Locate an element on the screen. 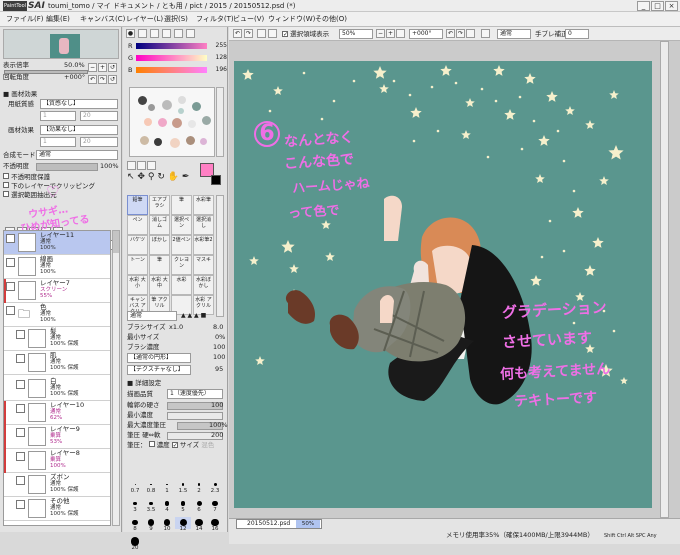 This screenshot has width=680, height=555. effect-strength-input: 20 is located at coordinates (99, 142).